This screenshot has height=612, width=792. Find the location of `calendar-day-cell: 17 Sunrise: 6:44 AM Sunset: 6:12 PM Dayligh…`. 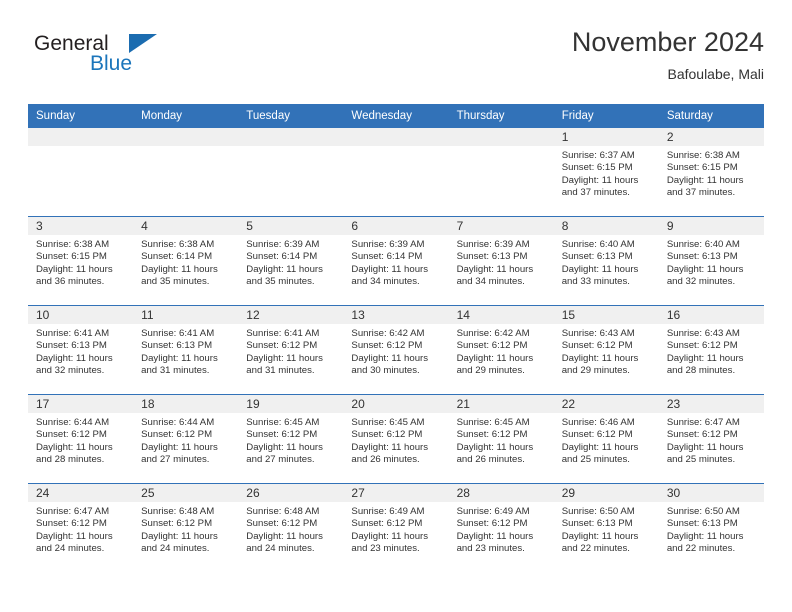

calendar-day-cell: 17 Sunrise: 6:44 AM Sunset: 6:12 PM Dayligh… is located at coordinates (81, 439).